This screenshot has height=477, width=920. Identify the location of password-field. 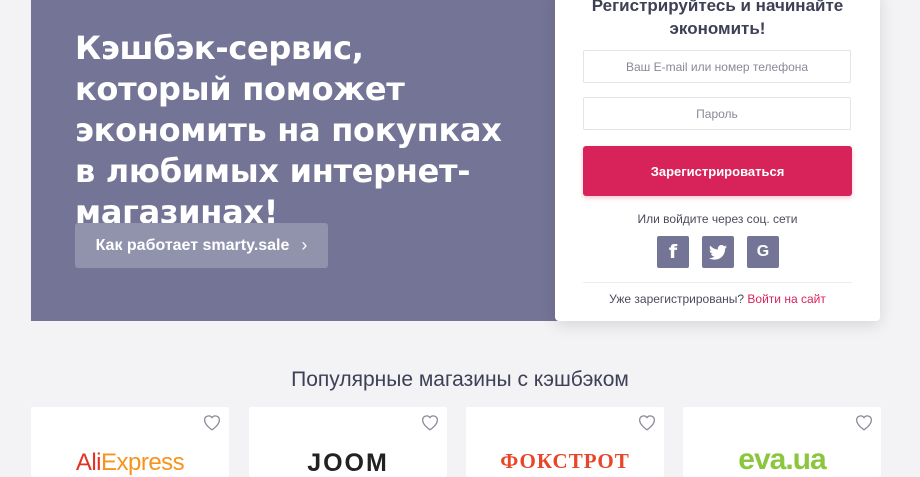
(717, 113).